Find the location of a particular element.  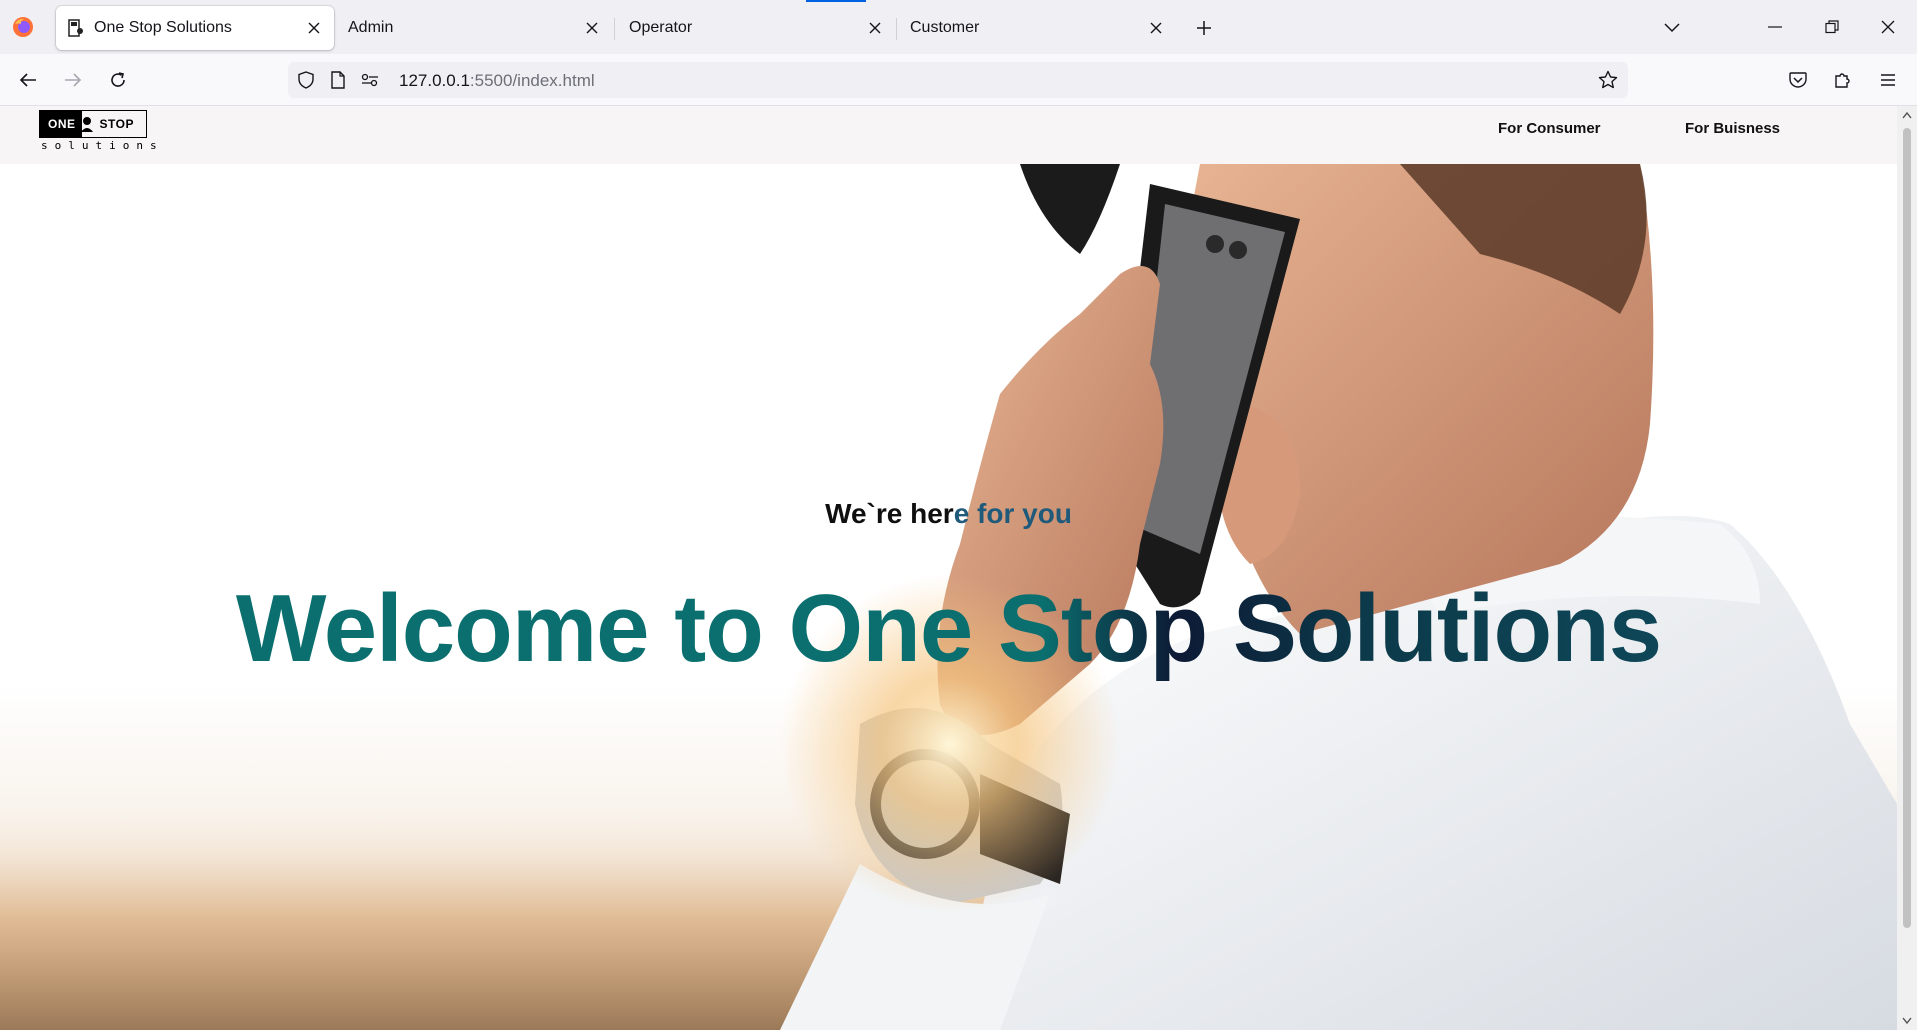

site-logo: ONE STOP solutions is located at coordinates (98, 131).